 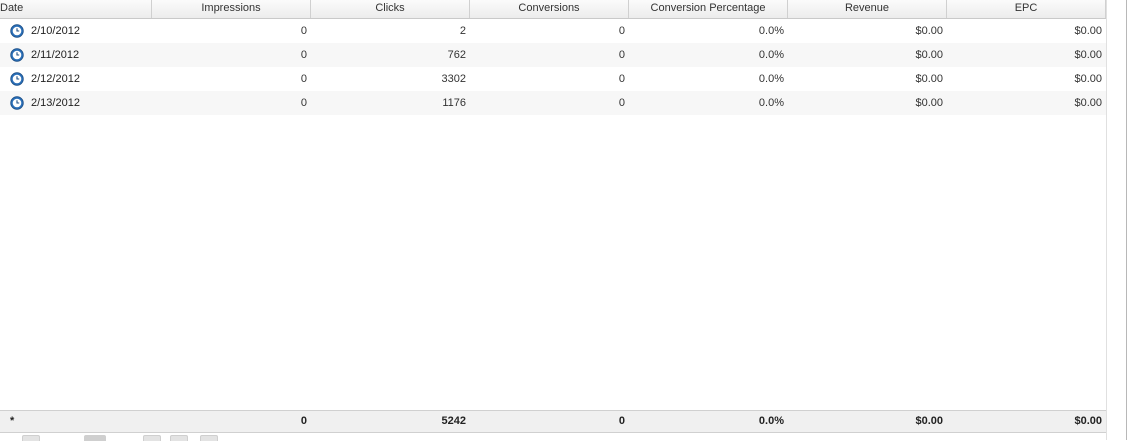 What do you see at coordinates (549, 9) in the screenshot?
I see `column-header-conversions: Conversions` at bounding box center [549, 9].